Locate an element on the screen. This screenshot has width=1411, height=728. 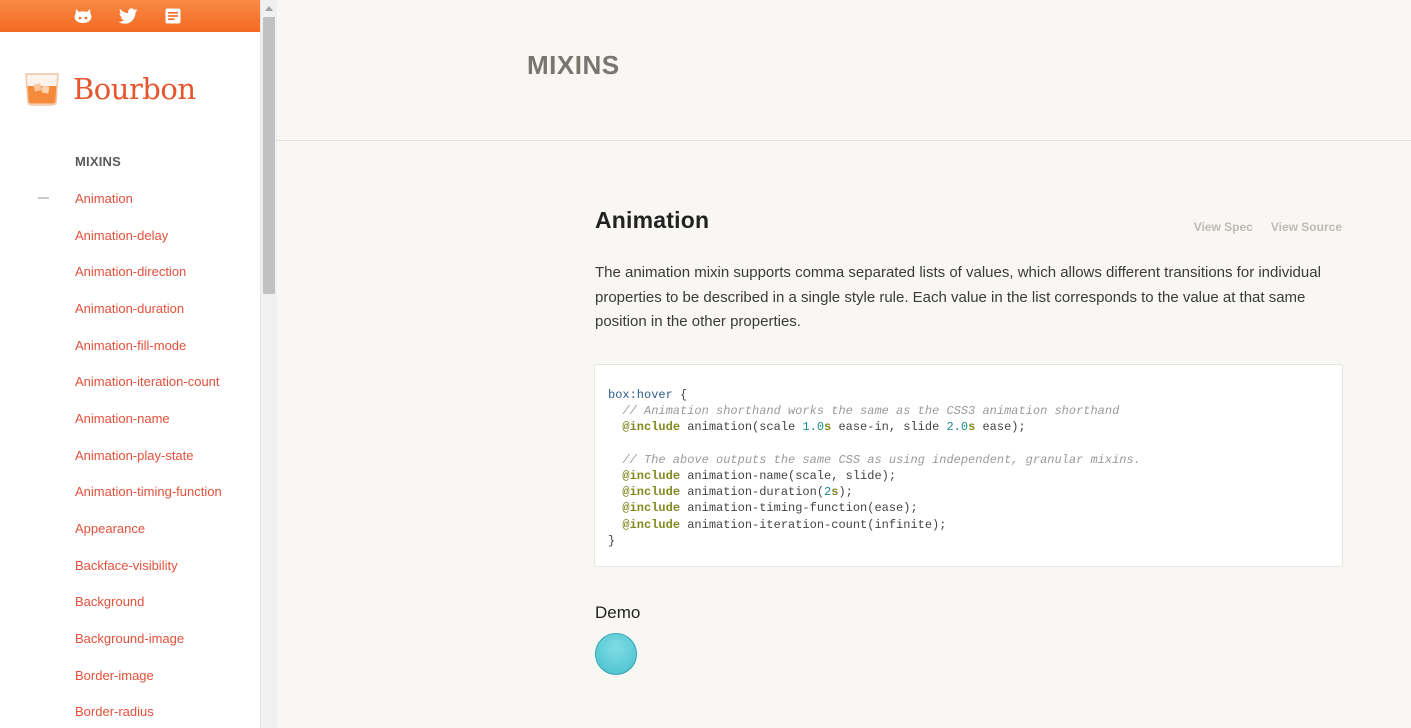
sidebar-item-appearance: Appearance is located at coordinates (130, 528).